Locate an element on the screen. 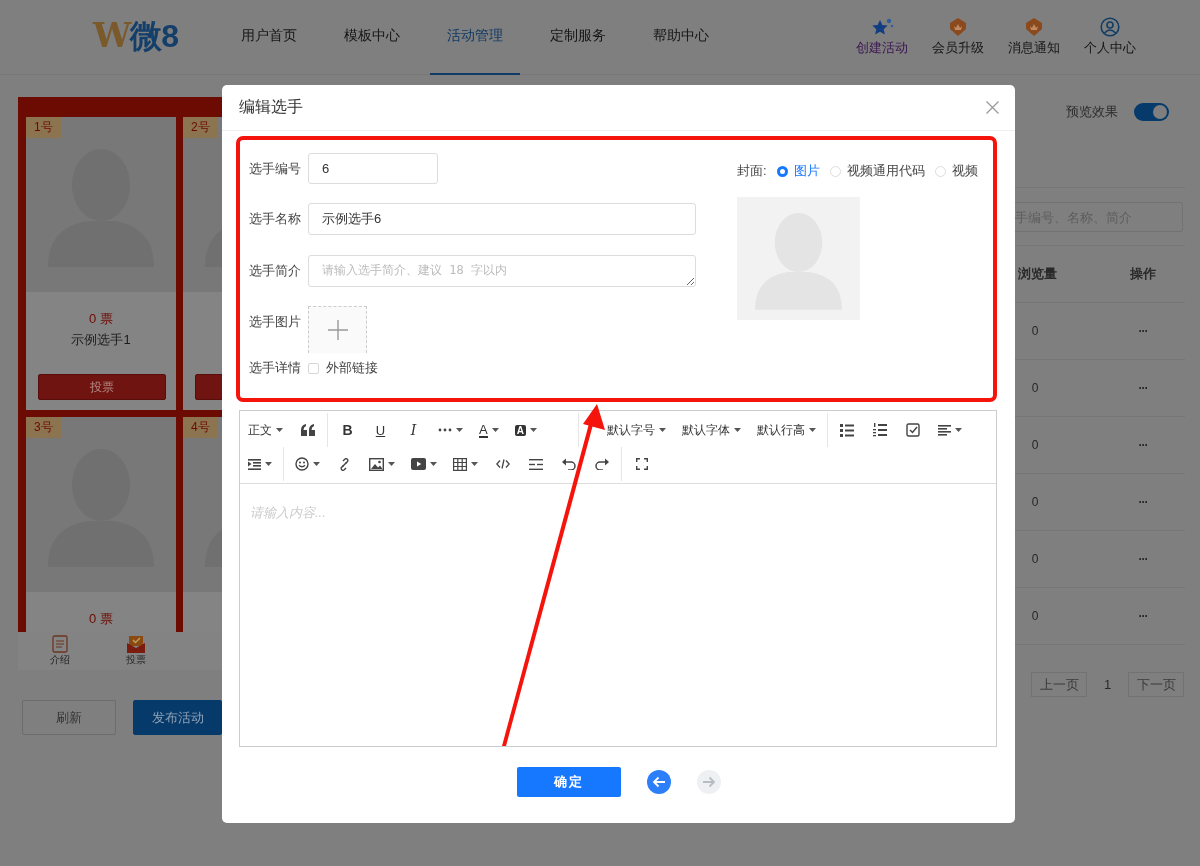 The height and width of the screenshot is (866, 1200). number-badge: 3号 is located at coordinates (43, 427).